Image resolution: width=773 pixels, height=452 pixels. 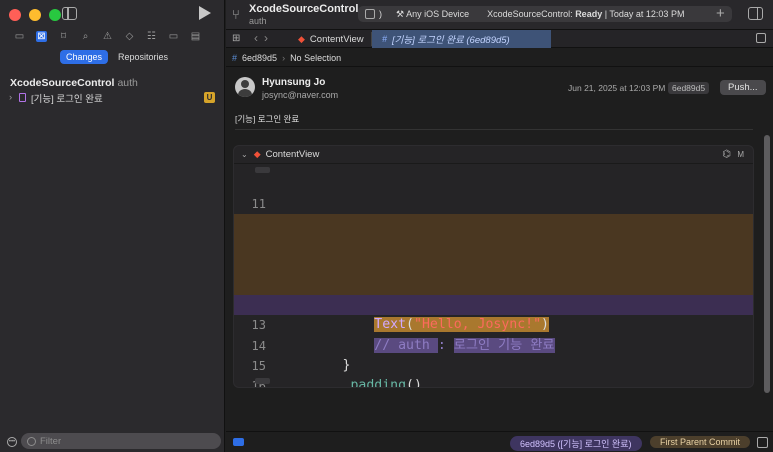 What do you see at coordinates (720, 13) in the screenshot?
I see `add-icon: +` at bounding box center [720, 13].